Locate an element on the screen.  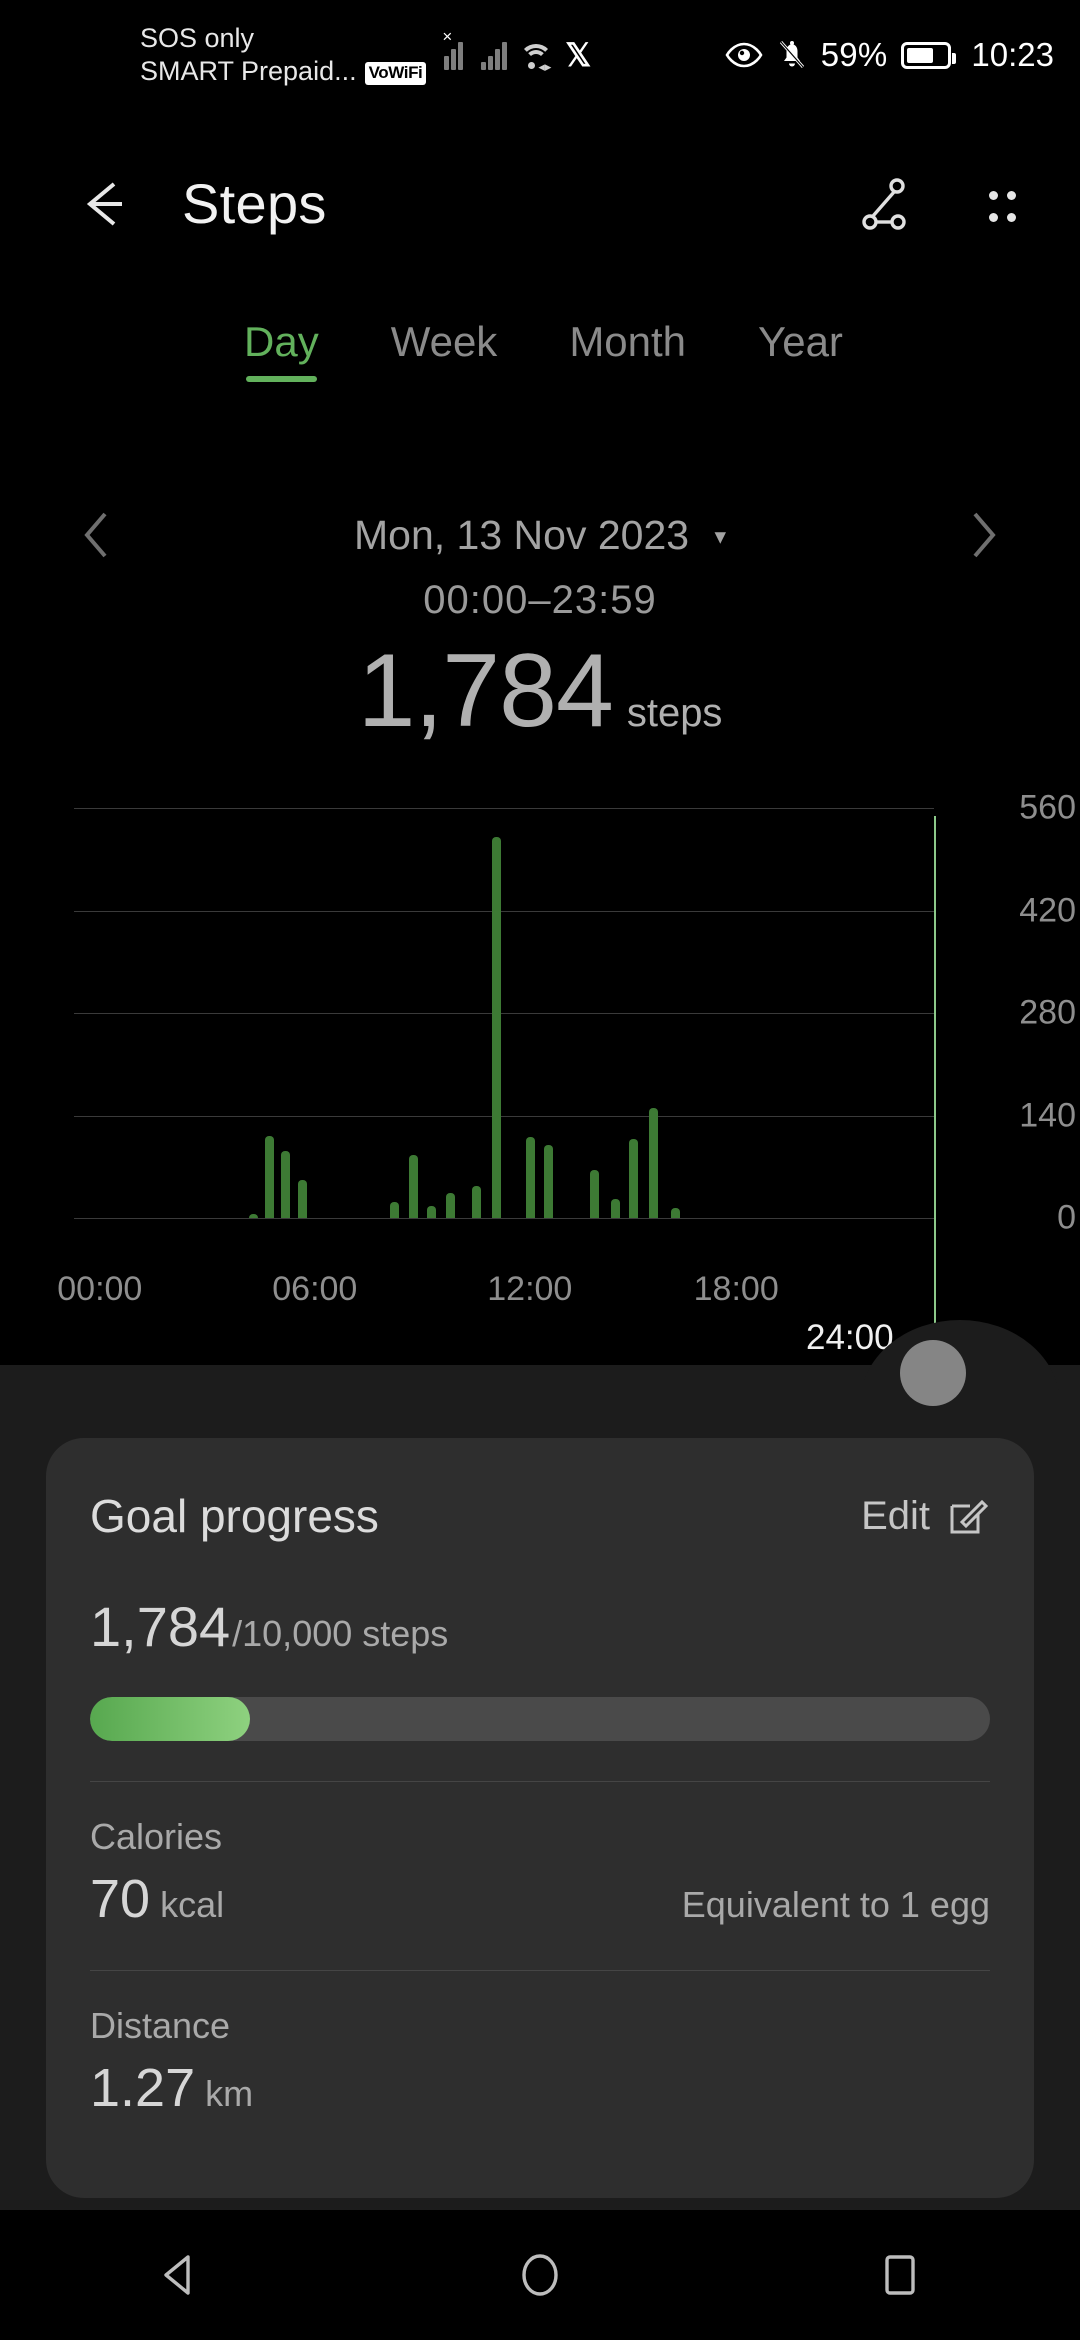
chart-x-tick-label: 12:00 is located at coordinates (530, 1289).